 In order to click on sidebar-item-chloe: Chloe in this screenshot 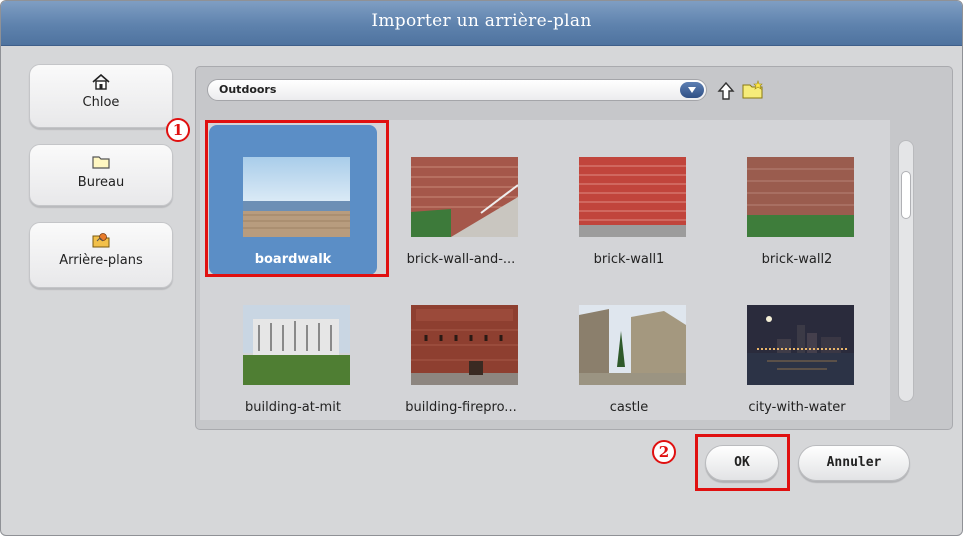, I will do `click(101, 96)`.